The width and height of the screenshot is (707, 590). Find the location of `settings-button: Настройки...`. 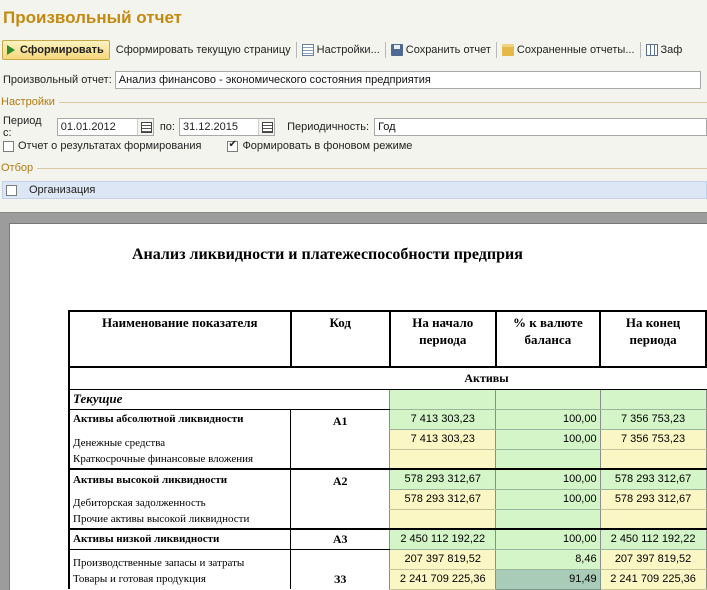

settings-button: Настройки... is located at coordinates (341, 50).